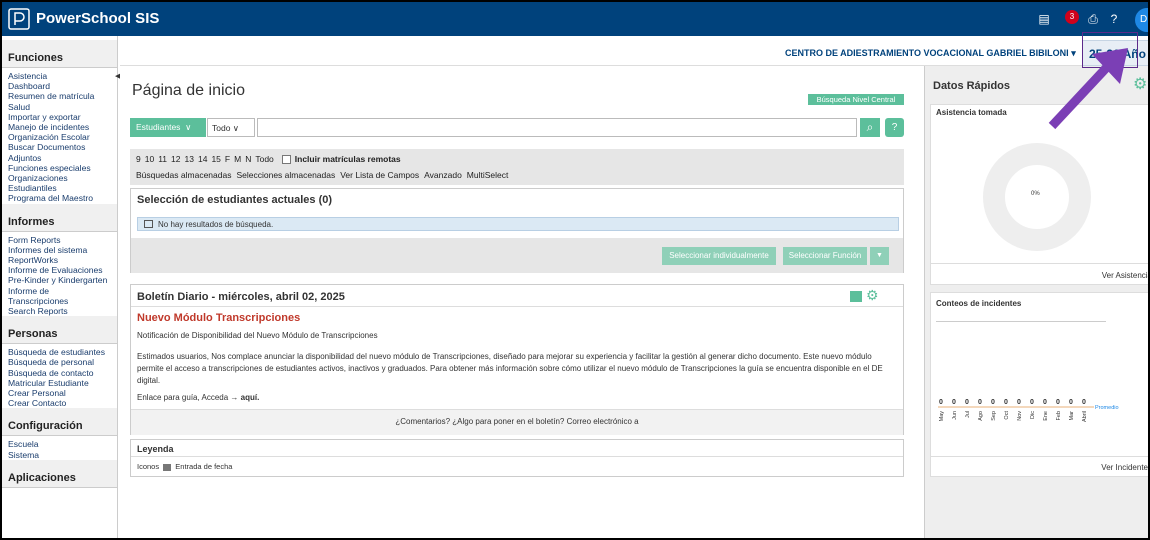  I want to click on sidebar-item: Buscar Documentos Adjuntos, so click(59, 152).